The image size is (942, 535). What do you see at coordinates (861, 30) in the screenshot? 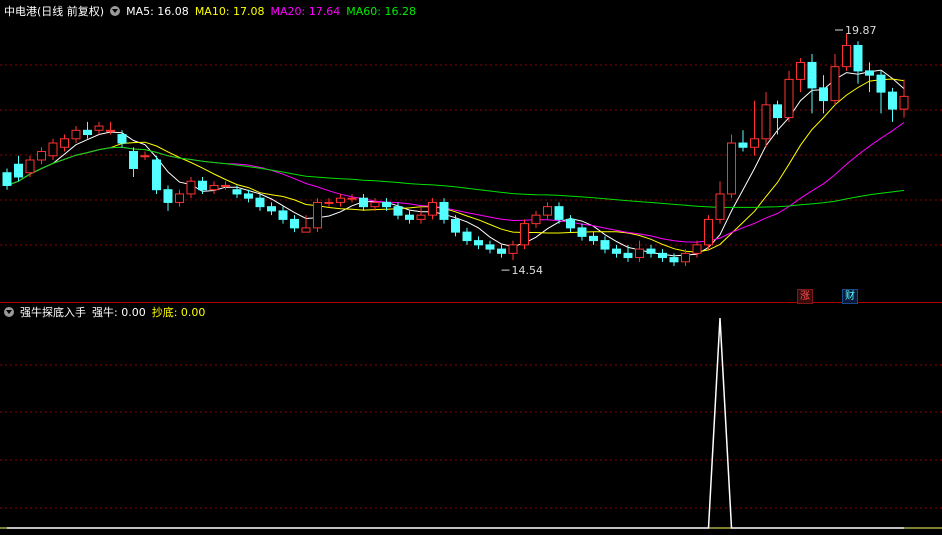
I see `annotation-label: 19.87` at bounding box center [861, 30].